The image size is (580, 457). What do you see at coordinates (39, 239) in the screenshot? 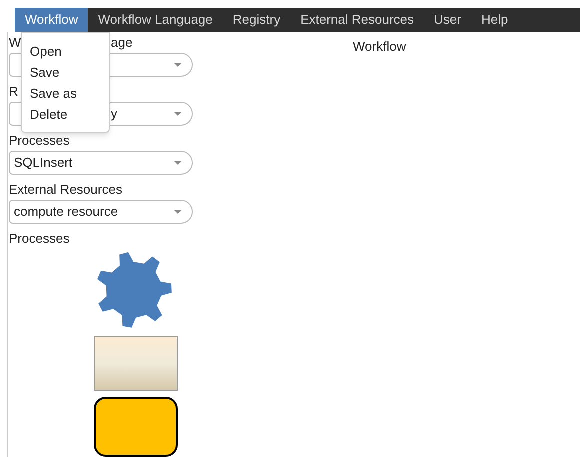
I see `palette-title: Processes` at bounding box center [39, 239].